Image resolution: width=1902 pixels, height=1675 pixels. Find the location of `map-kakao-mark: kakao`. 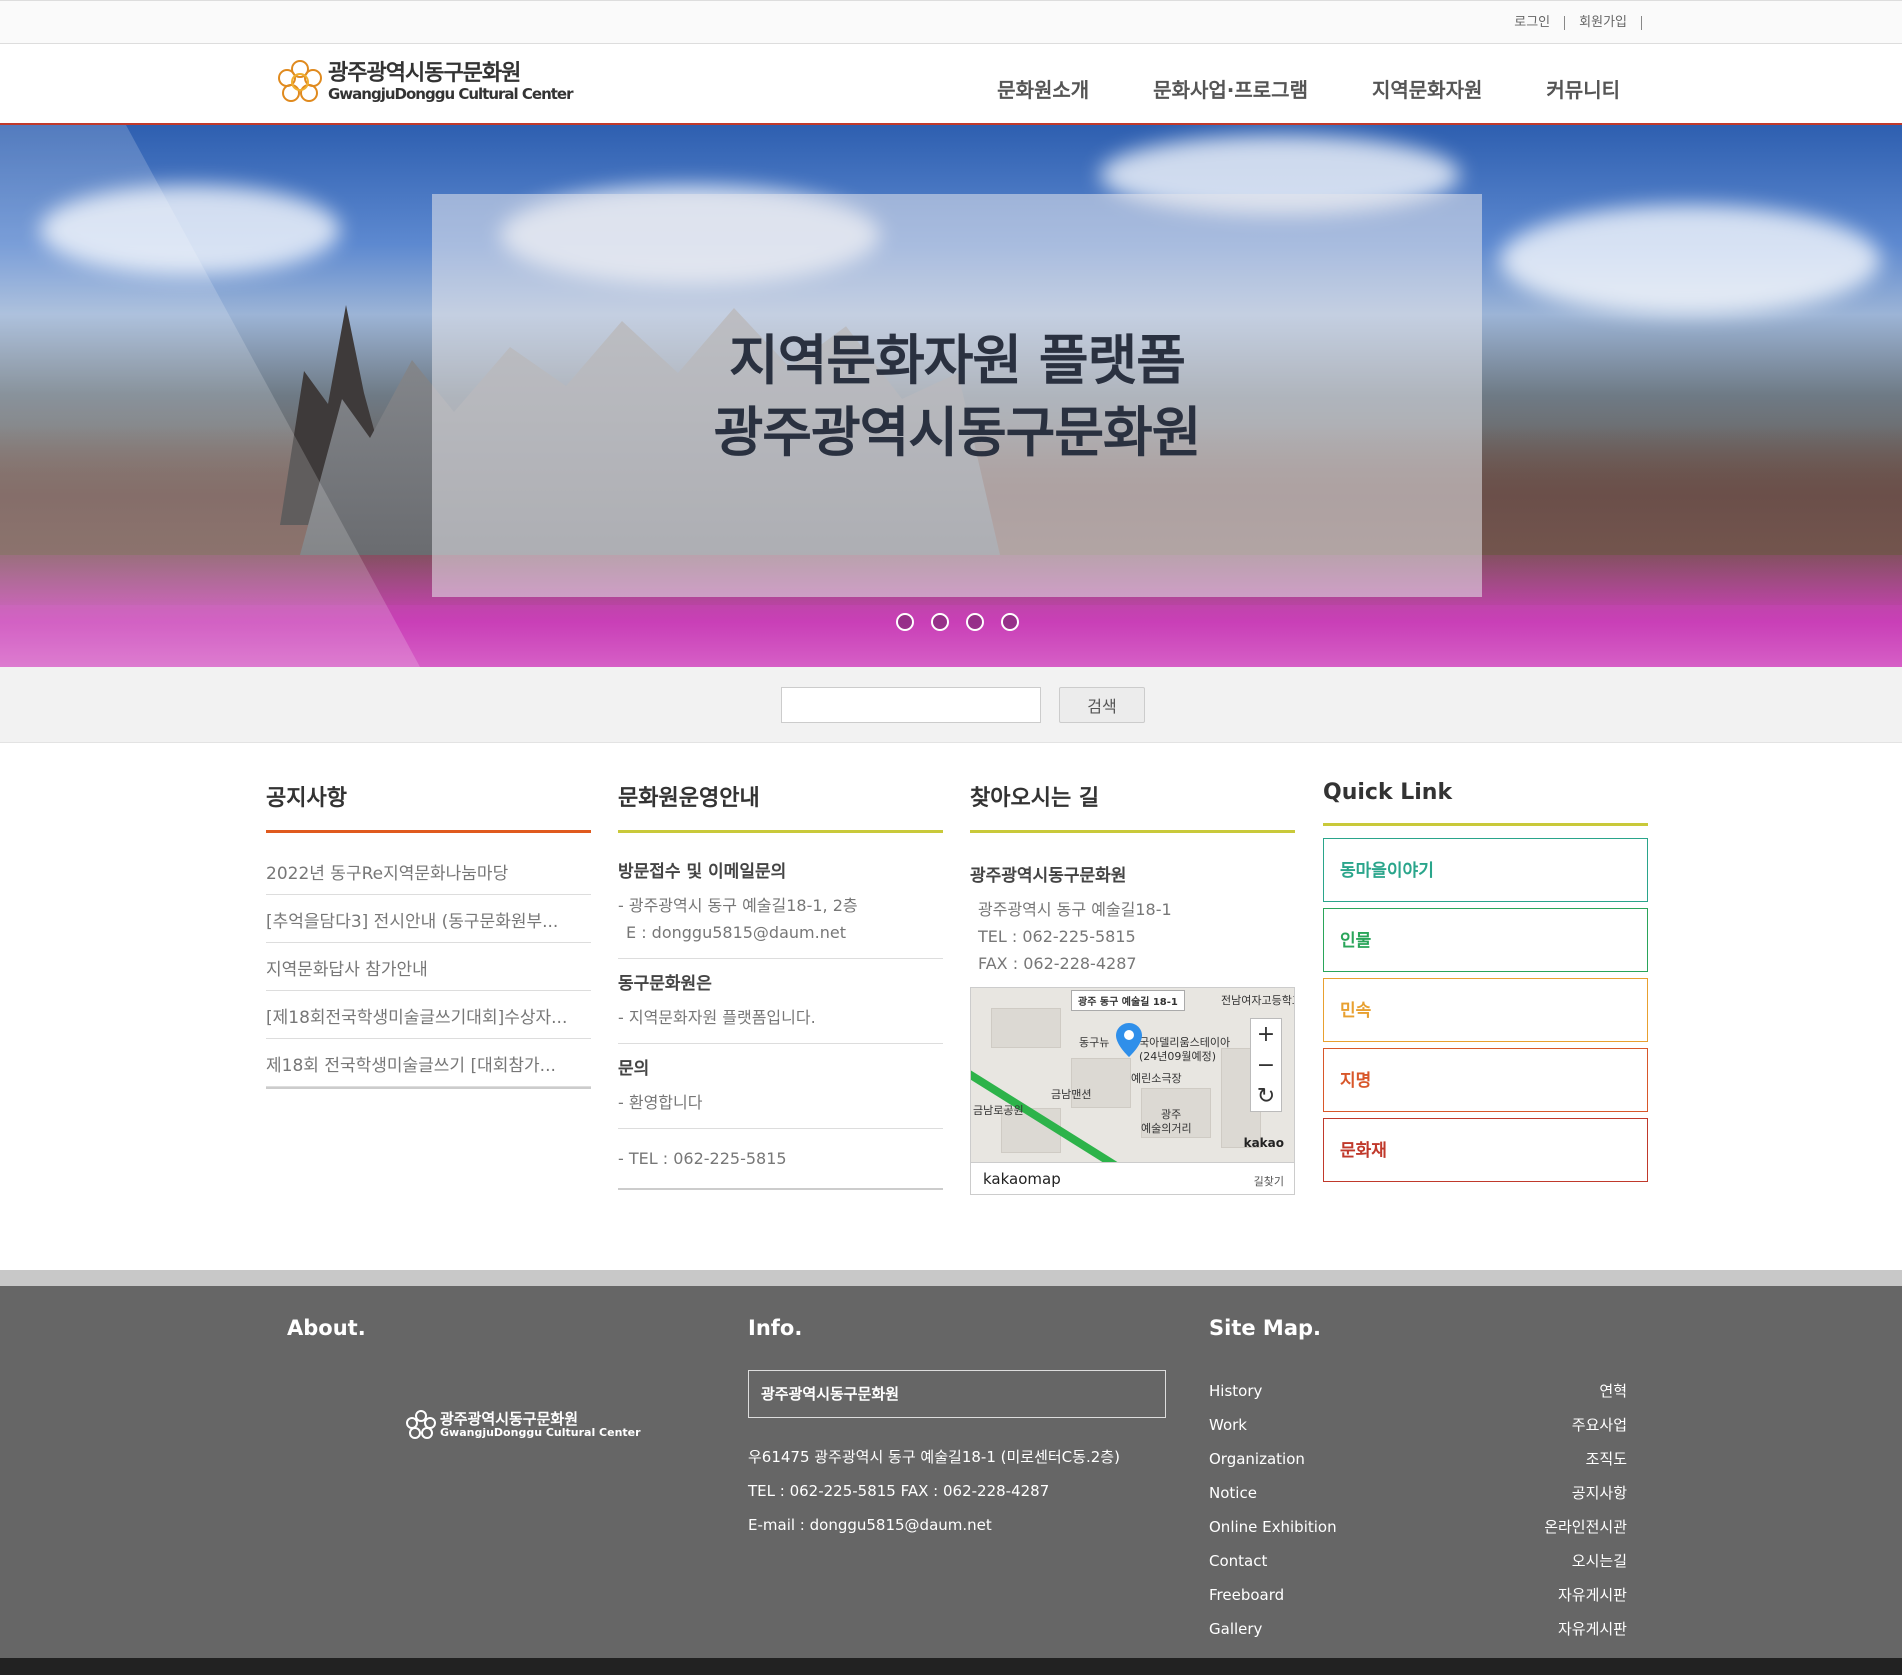

map-kakao-mark: kakao is located at coordinates (1263, 1143).